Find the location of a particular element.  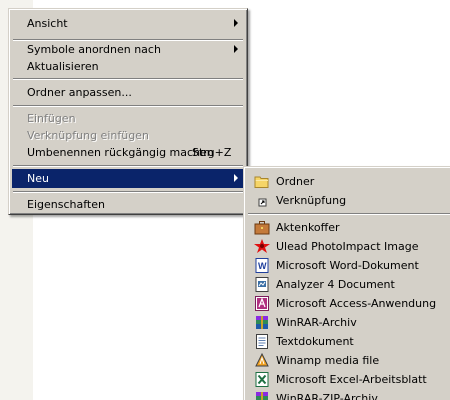

submenu-item-analyzer-document: Analyzer 4 Document is located at coordinates (348, 284).